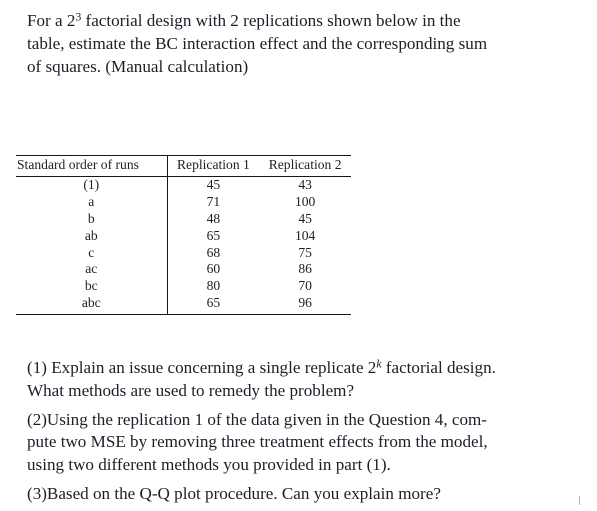 The height and width of the screenshot is (511, 597). What do you see at coordinates (91, 202) in the screenshot?
I see `cell-run: a` at bounding box center [91, 202].